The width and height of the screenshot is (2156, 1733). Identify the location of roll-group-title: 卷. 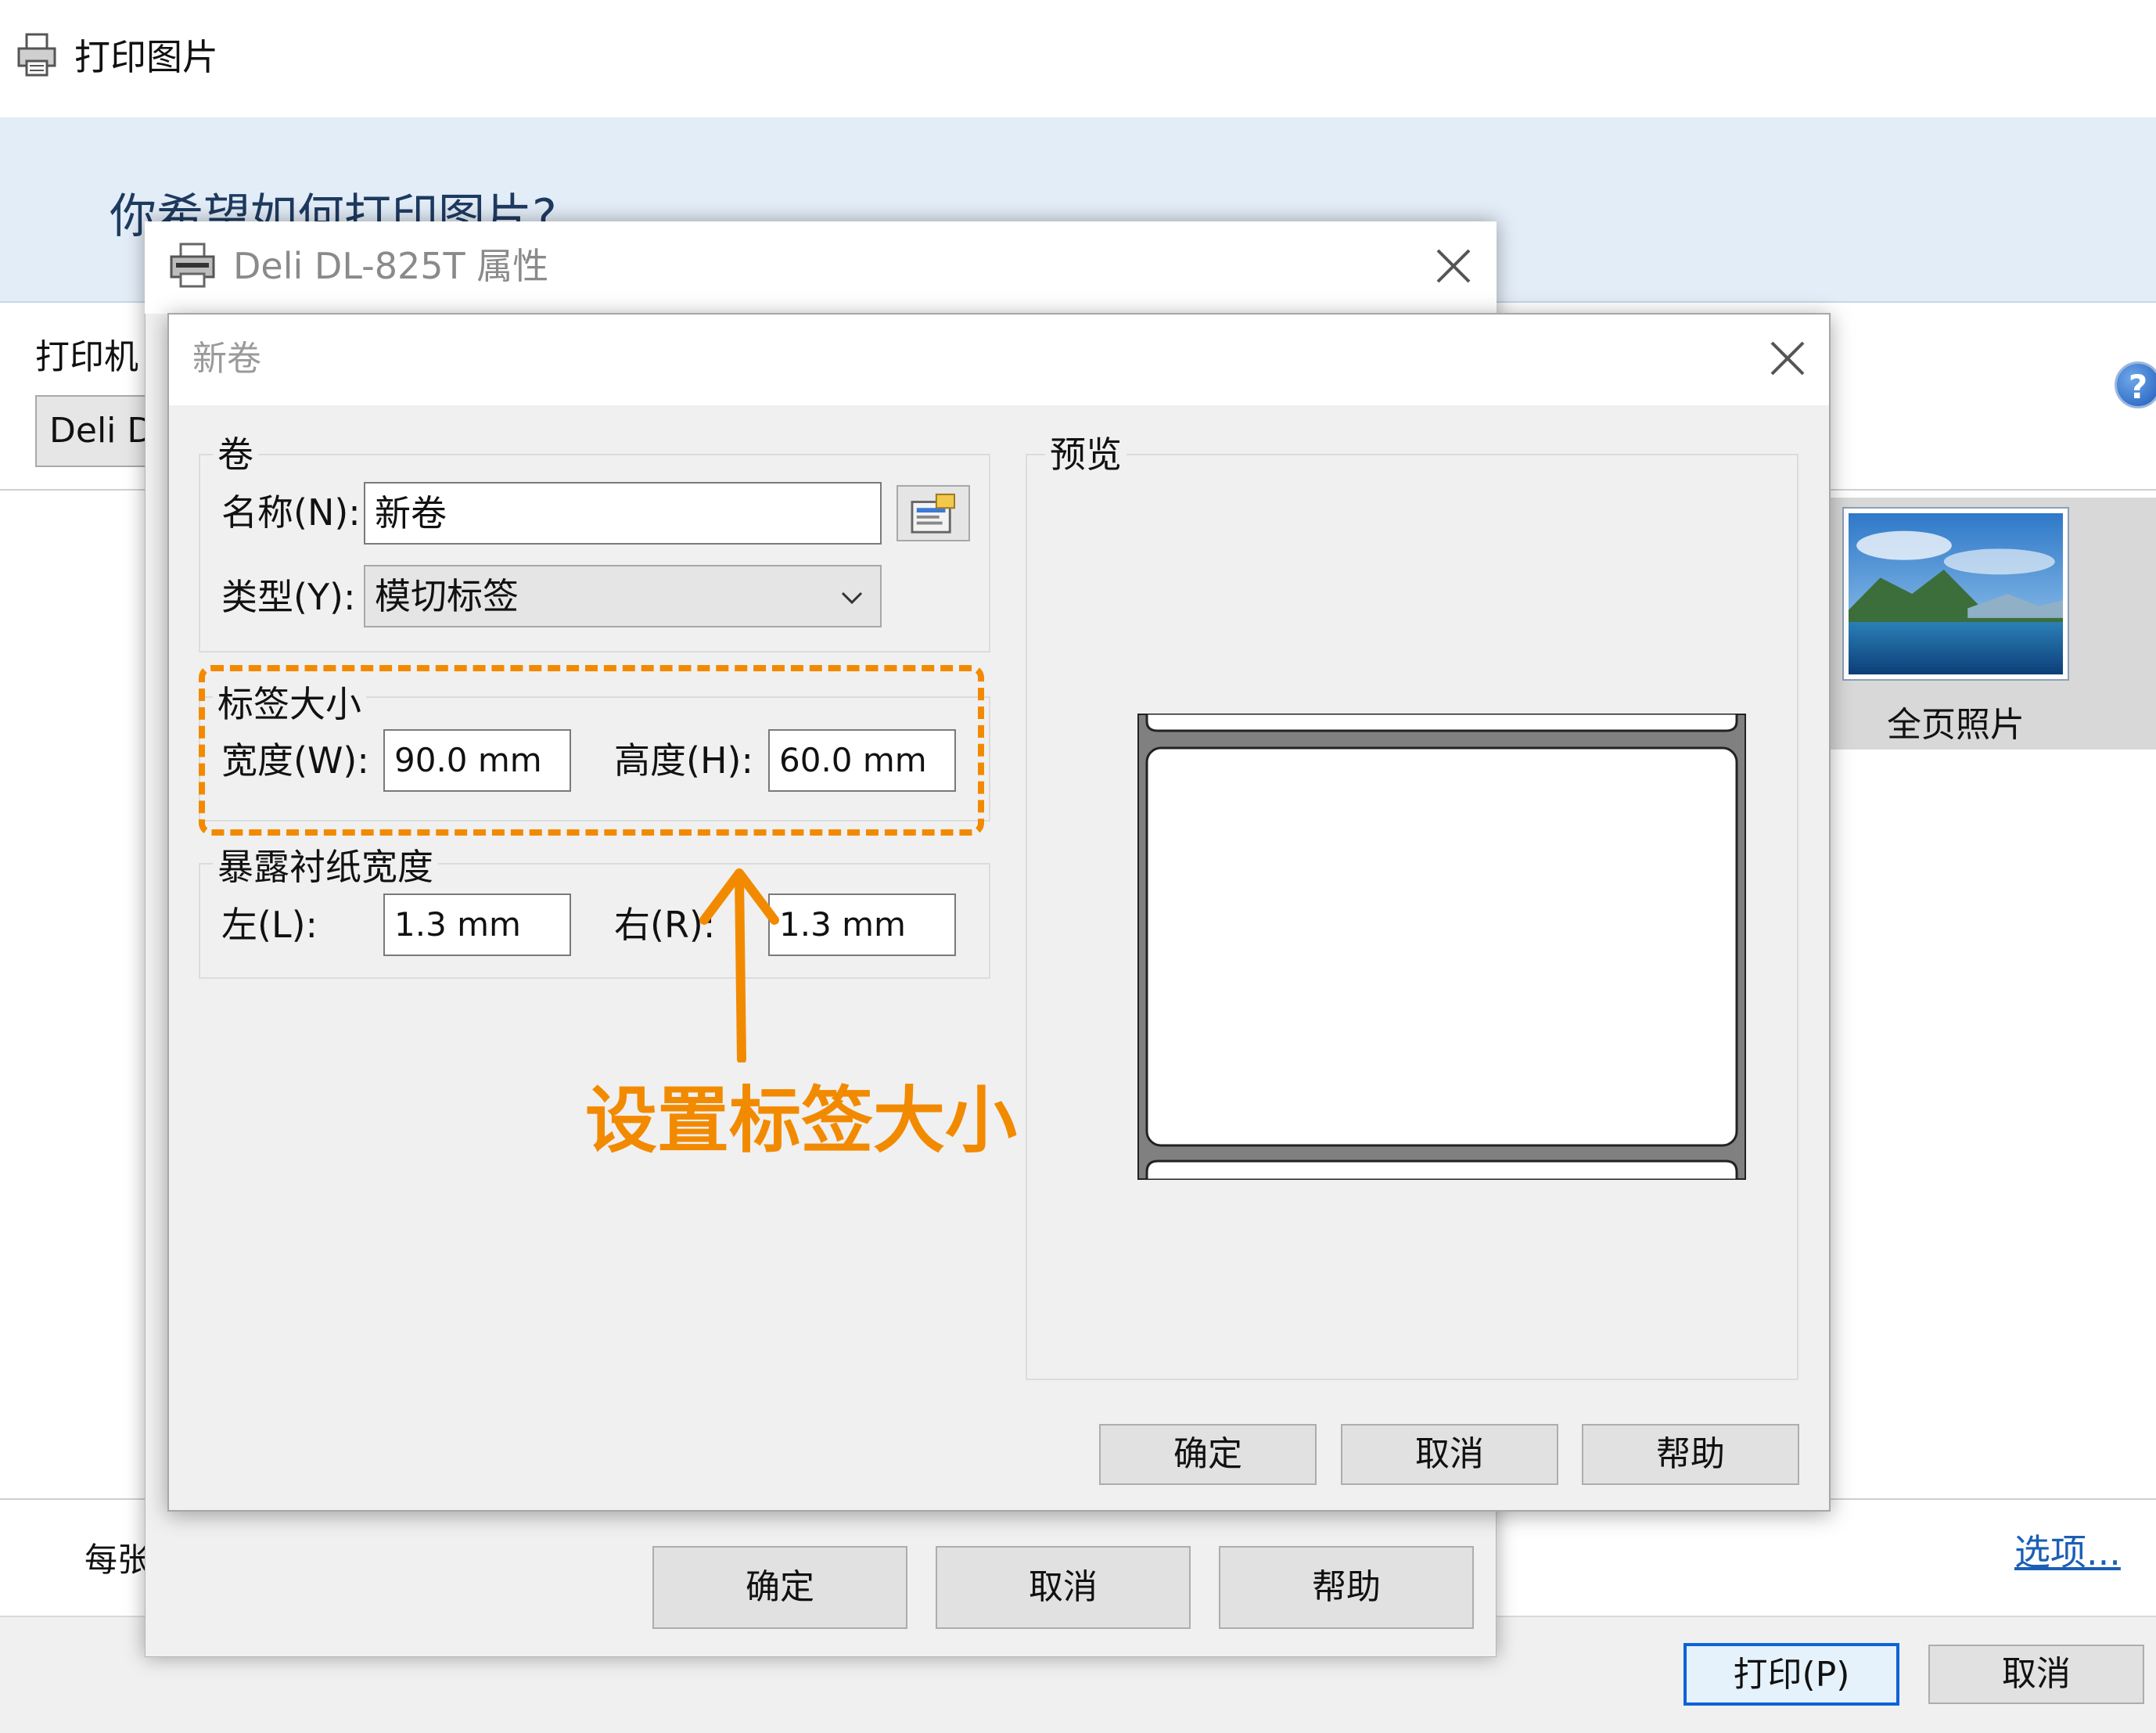
(235, 454).